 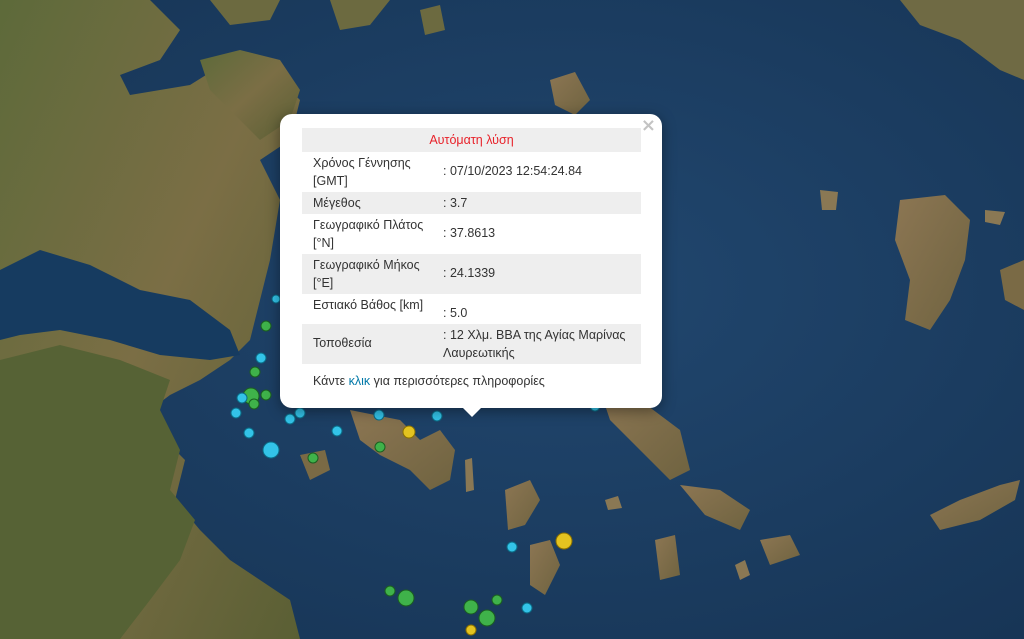 I want to click on value-latitude: : 37.8613, so click(x=469, y=233).